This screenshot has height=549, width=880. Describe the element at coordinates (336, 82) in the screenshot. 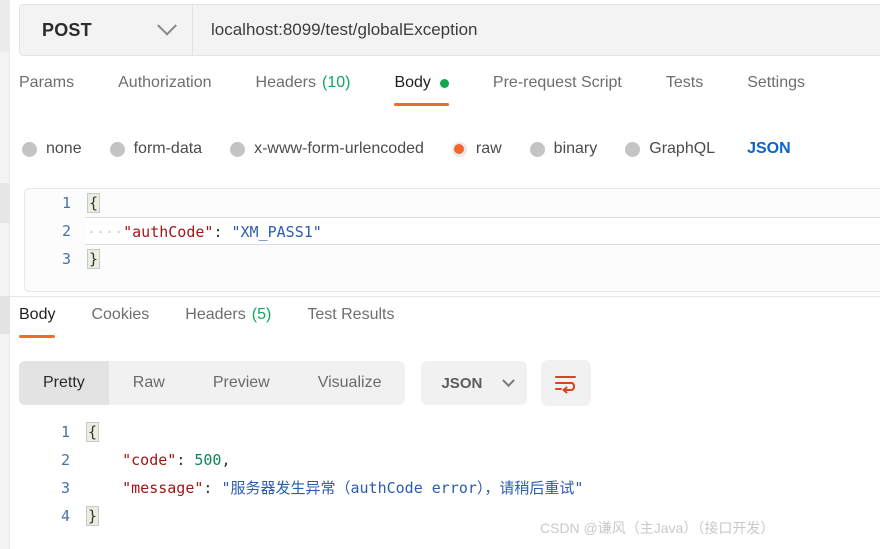

I see `tab-headers-count: (10)` at that location.